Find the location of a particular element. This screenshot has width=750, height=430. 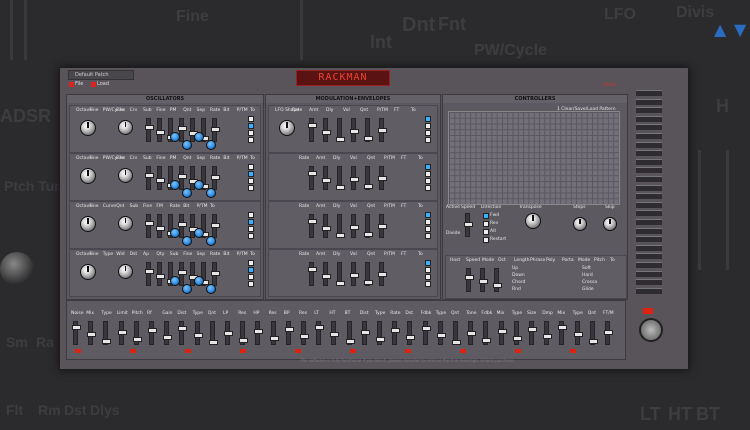

voice-mode-option: Hard is located at coordinates (587, 275).